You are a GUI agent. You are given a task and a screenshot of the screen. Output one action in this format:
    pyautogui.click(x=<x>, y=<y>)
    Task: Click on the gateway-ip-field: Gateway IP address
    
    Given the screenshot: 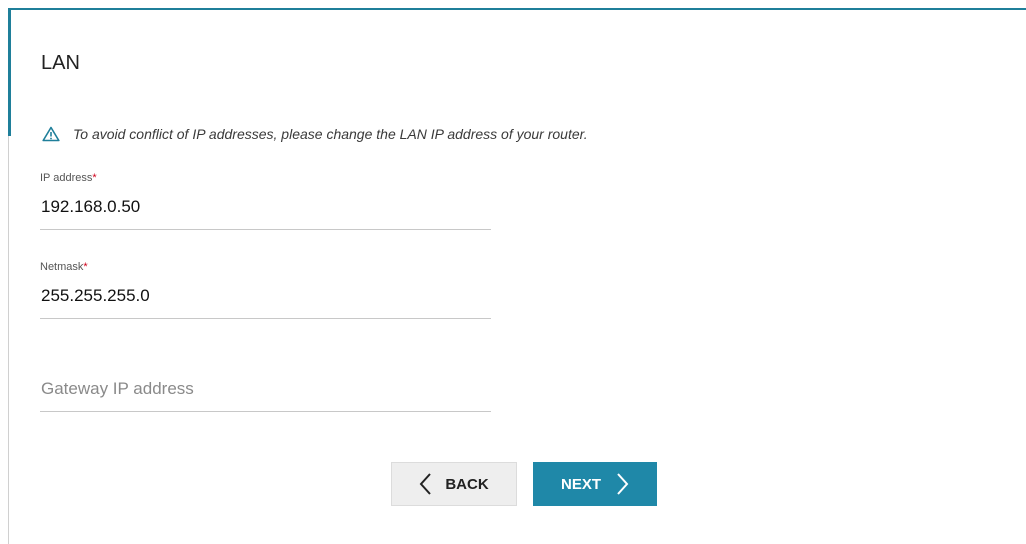 What is the action you would take?
    pyautogui.click(x=265, y=395)
    